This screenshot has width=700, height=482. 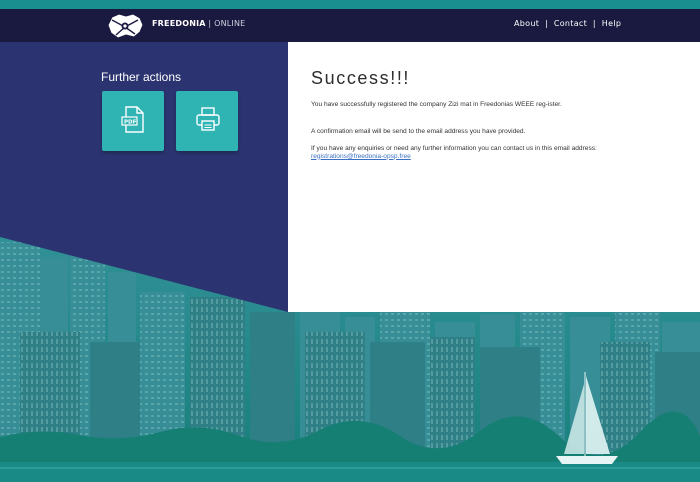 I want to click on printer-icon, so click(x=208, y=119).